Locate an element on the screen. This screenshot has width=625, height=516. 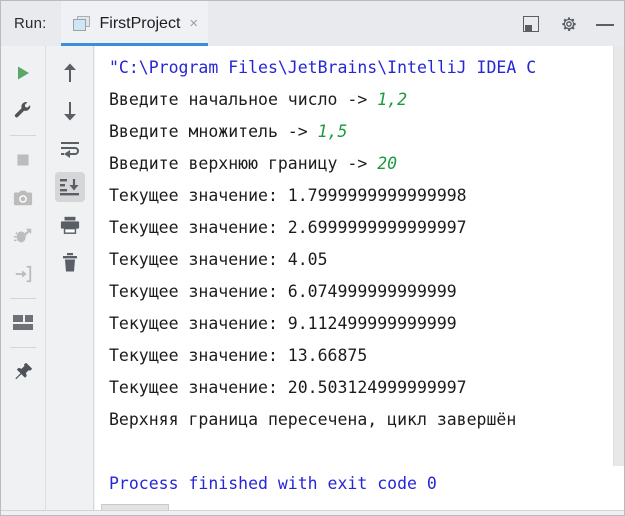
camera-icon is located at coordinates (23, 198).